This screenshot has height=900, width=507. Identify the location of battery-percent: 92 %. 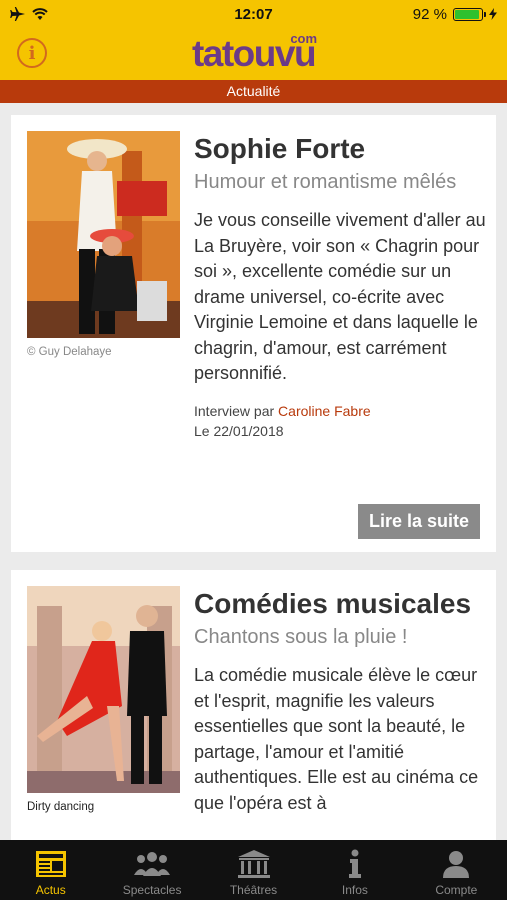
(429, 14).